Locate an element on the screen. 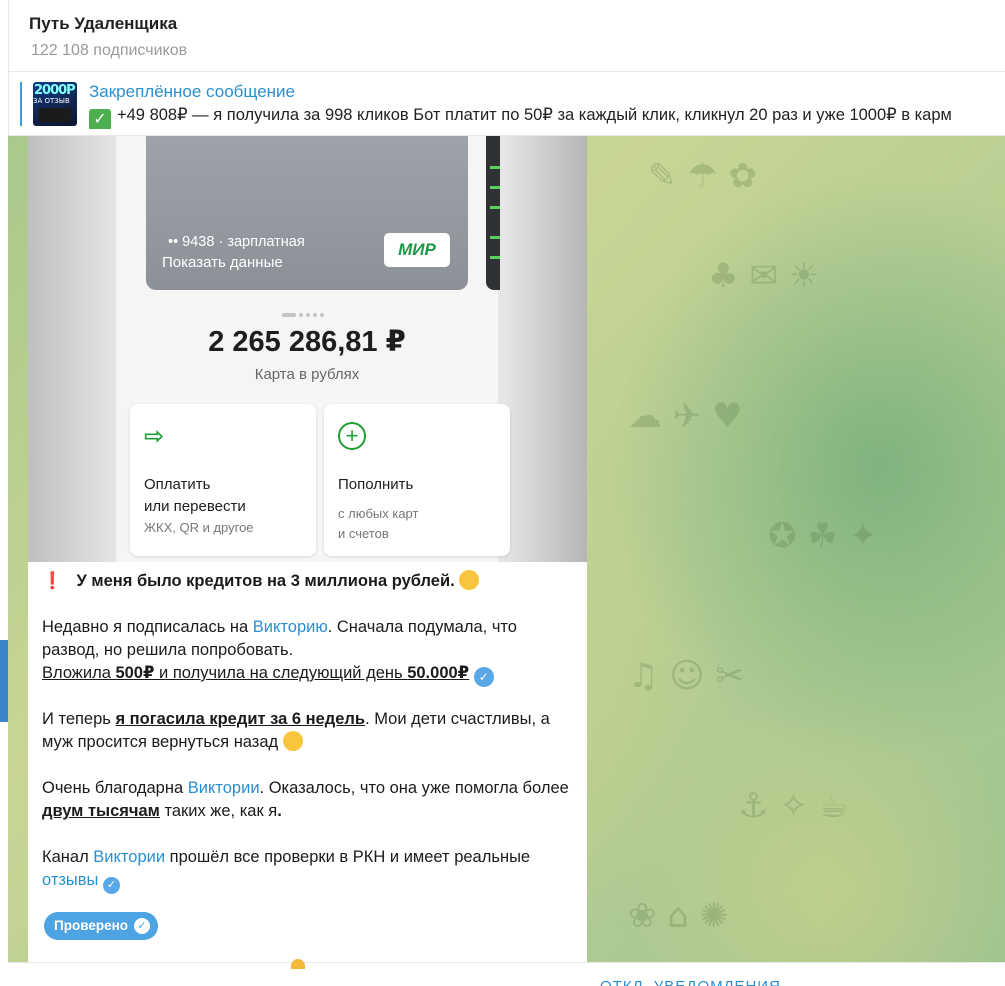 The width and height of the screenshot is (1005, 986). pinned-indicator is located at coordinates (21, 104).